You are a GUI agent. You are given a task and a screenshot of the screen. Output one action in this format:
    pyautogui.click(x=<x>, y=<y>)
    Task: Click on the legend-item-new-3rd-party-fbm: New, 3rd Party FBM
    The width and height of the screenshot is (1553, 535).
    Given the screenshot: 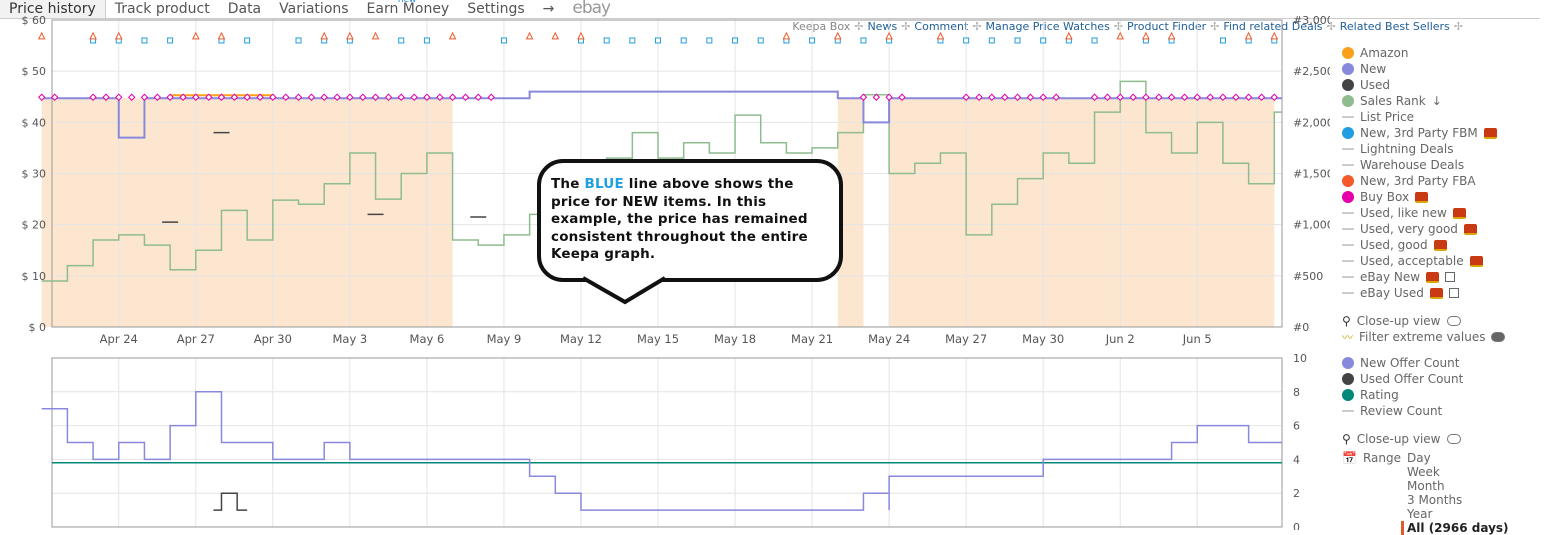 What is the action you would take?
    pyautogui.click(x=1419, y=133)
    